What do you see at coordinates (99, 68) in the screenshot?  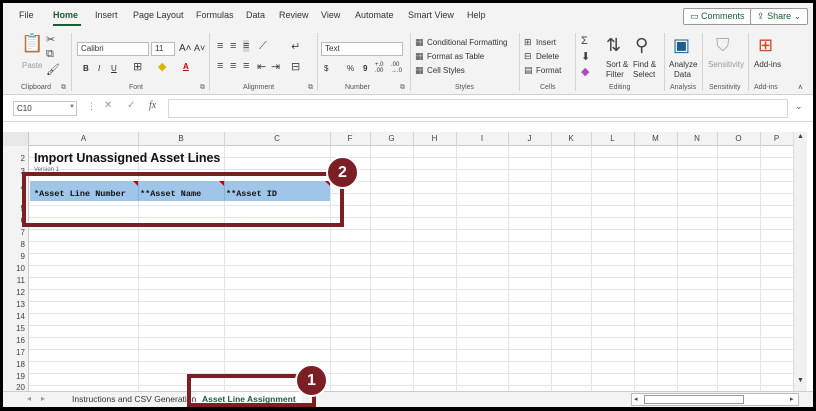 I see `italic-button: I` at bounding box center [99, 68].